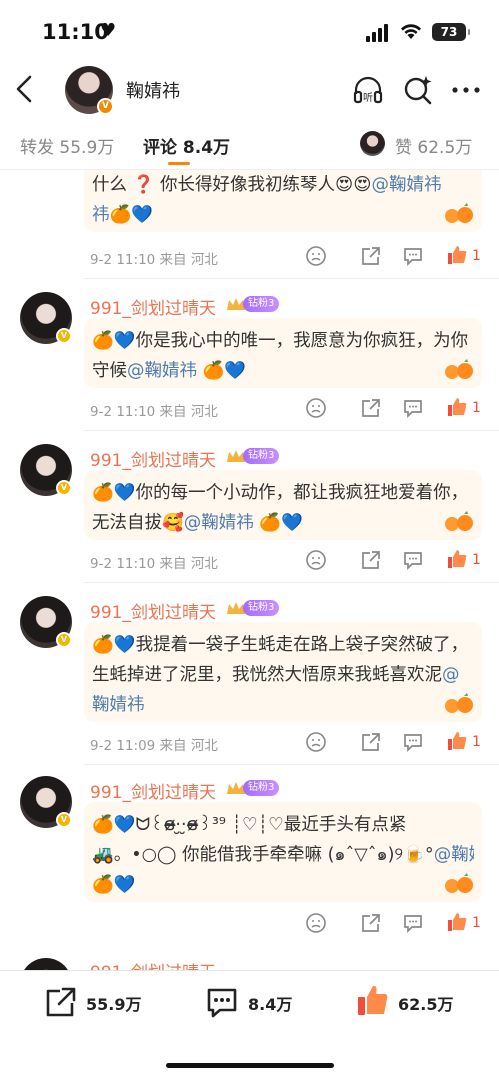 The image size is (499, 1080). Describe the element at coordinates (271, 825) in the screenshot. I see `comment-text: ᗢ꒰ɞ̴̶̷·̮·̮ɞ̴̶̷꒱³⁹ ┊♡┊♡最近手头有点紧` at that location.